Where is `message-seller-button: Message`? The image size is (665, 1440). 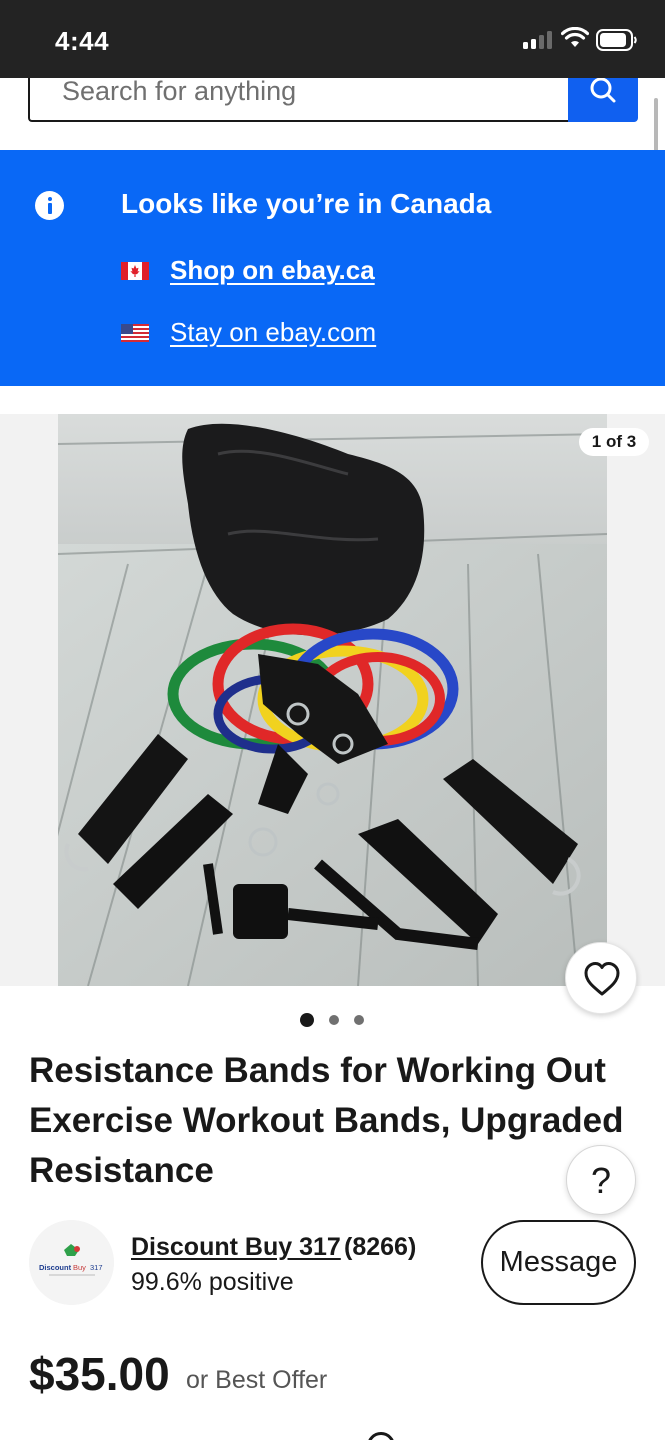
message-seller-button: Message is located at coordinates (558, 1262).